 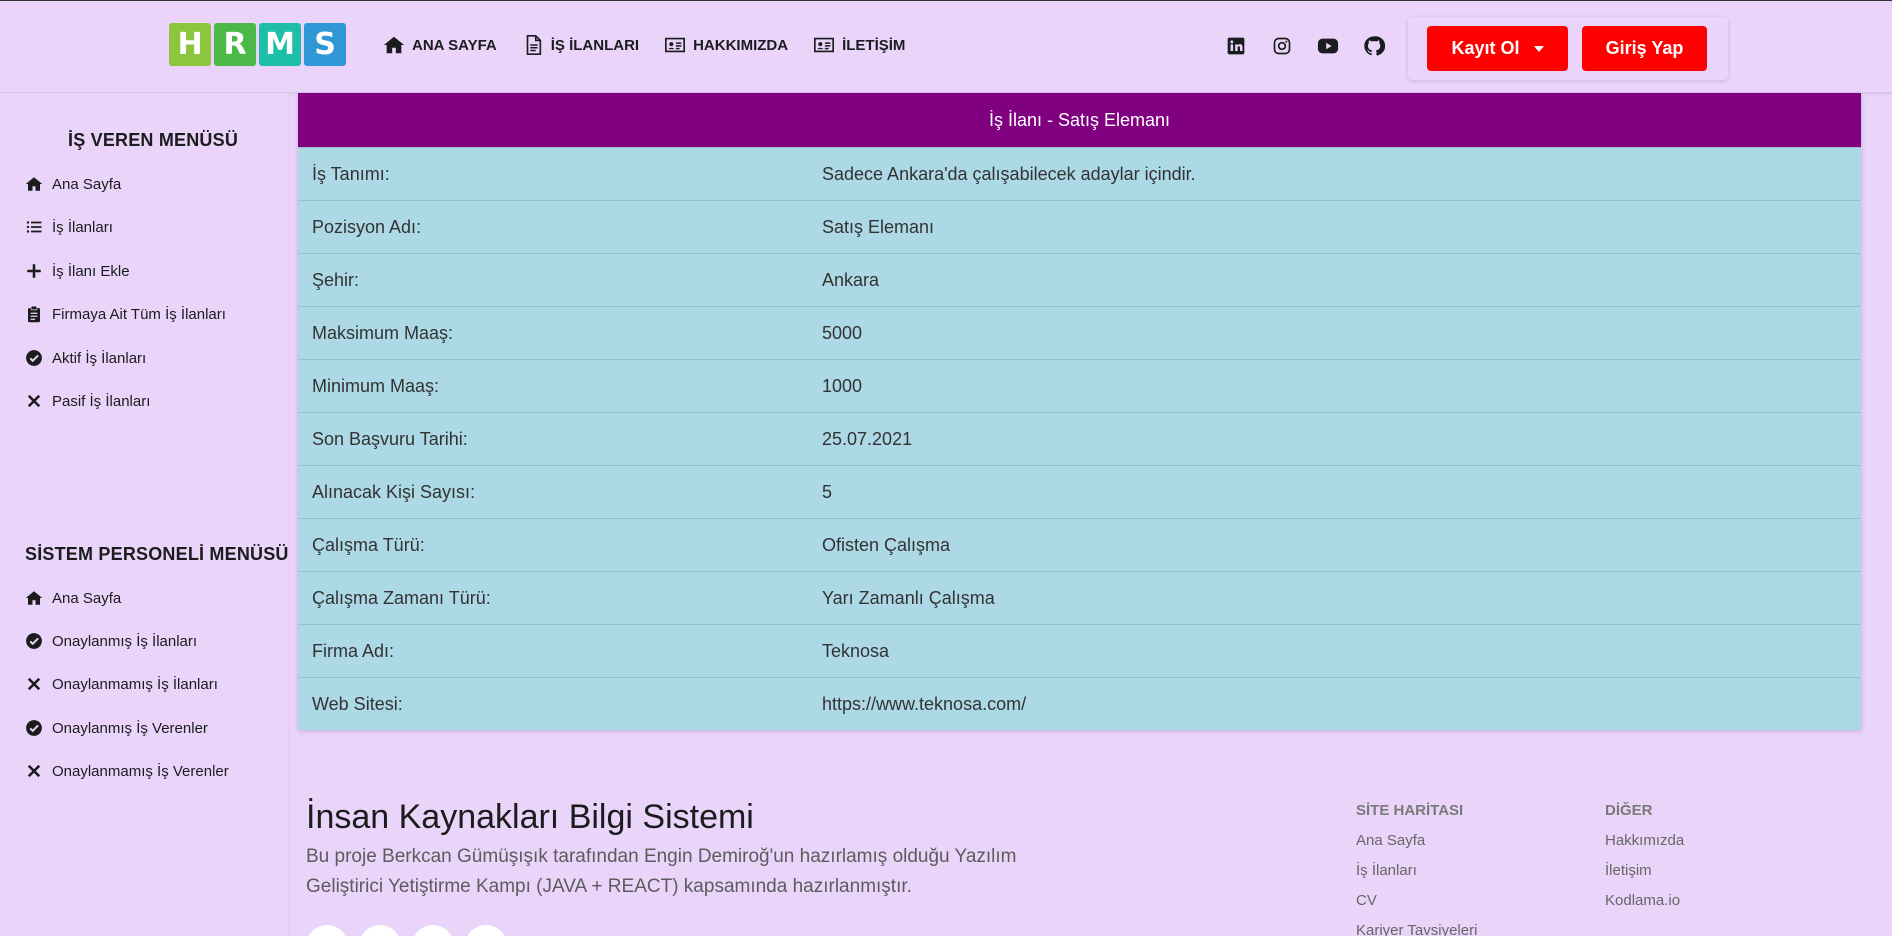 What do you see at coordinates (87, 401) in the screenshot?
I see `employer-item-passive-postings: Pasif İş İlanları` at bounding box center [87, 401].